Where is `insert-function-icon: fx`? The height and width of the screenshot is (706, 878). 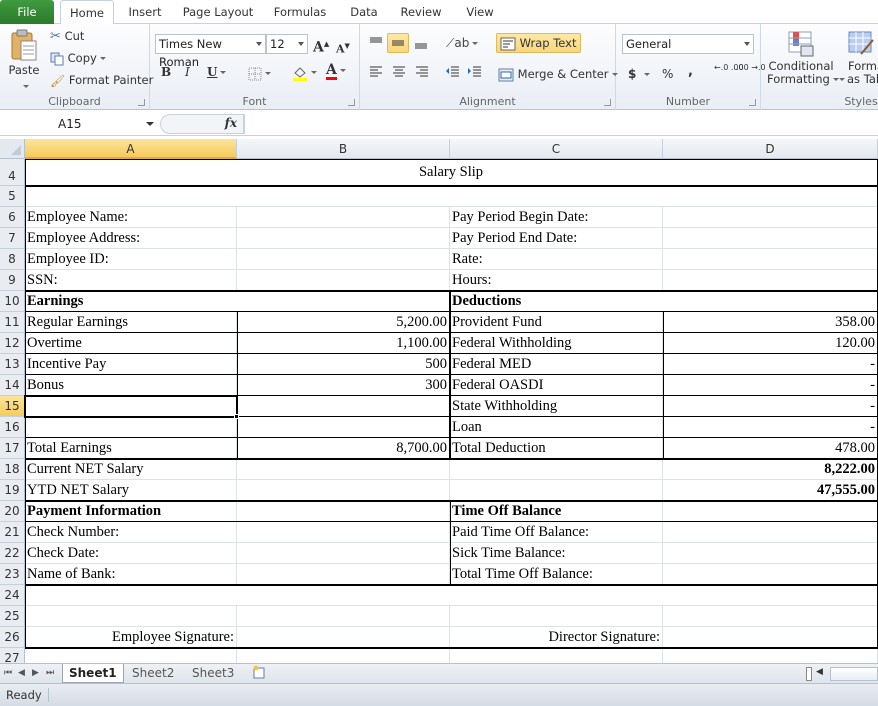
insert-function-icon: fx is located at coordinates (231, 123).